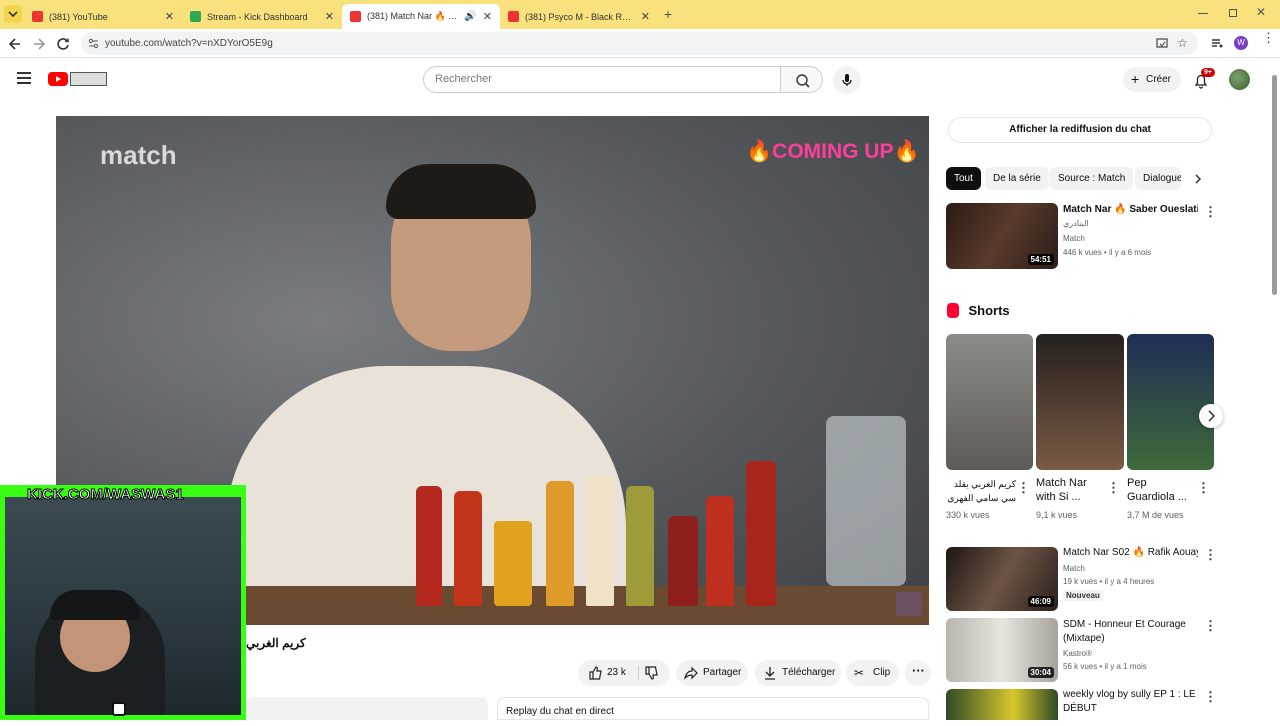 This screenshot has width=1280, height=726. I want to click on thumbs-down-icon, so click(651, 673).